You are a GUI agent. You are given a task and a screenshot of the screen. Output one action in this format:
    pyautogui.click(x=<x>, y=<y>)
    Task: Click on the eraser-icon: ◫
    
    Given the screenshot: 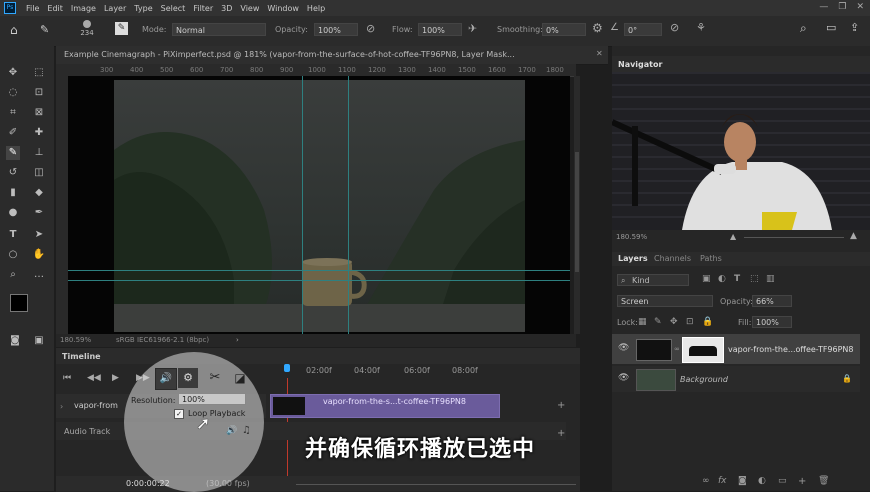 What is the action you would take?
    pyautogui.click(x=39, y=173)
    